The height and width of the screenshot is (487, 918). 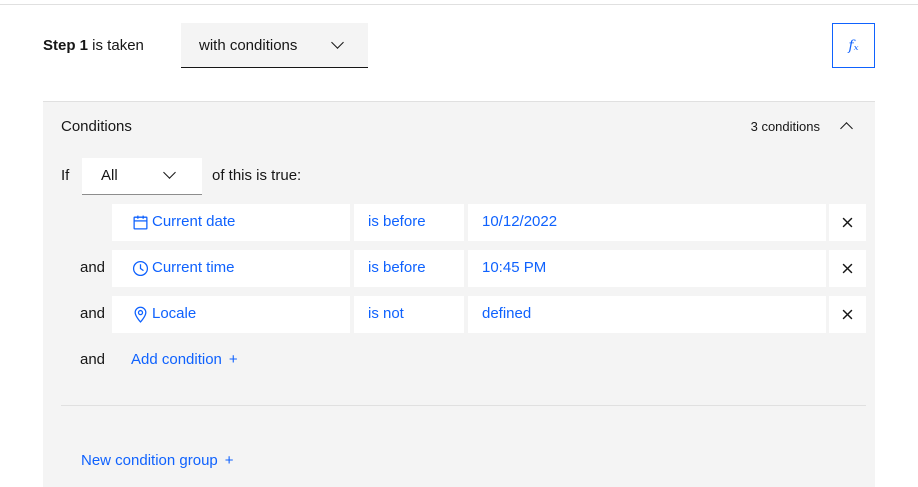 What do you see at coordinates (459, 4) in the screenshot?
I see `top-divider` at bounding box center [459, 4].